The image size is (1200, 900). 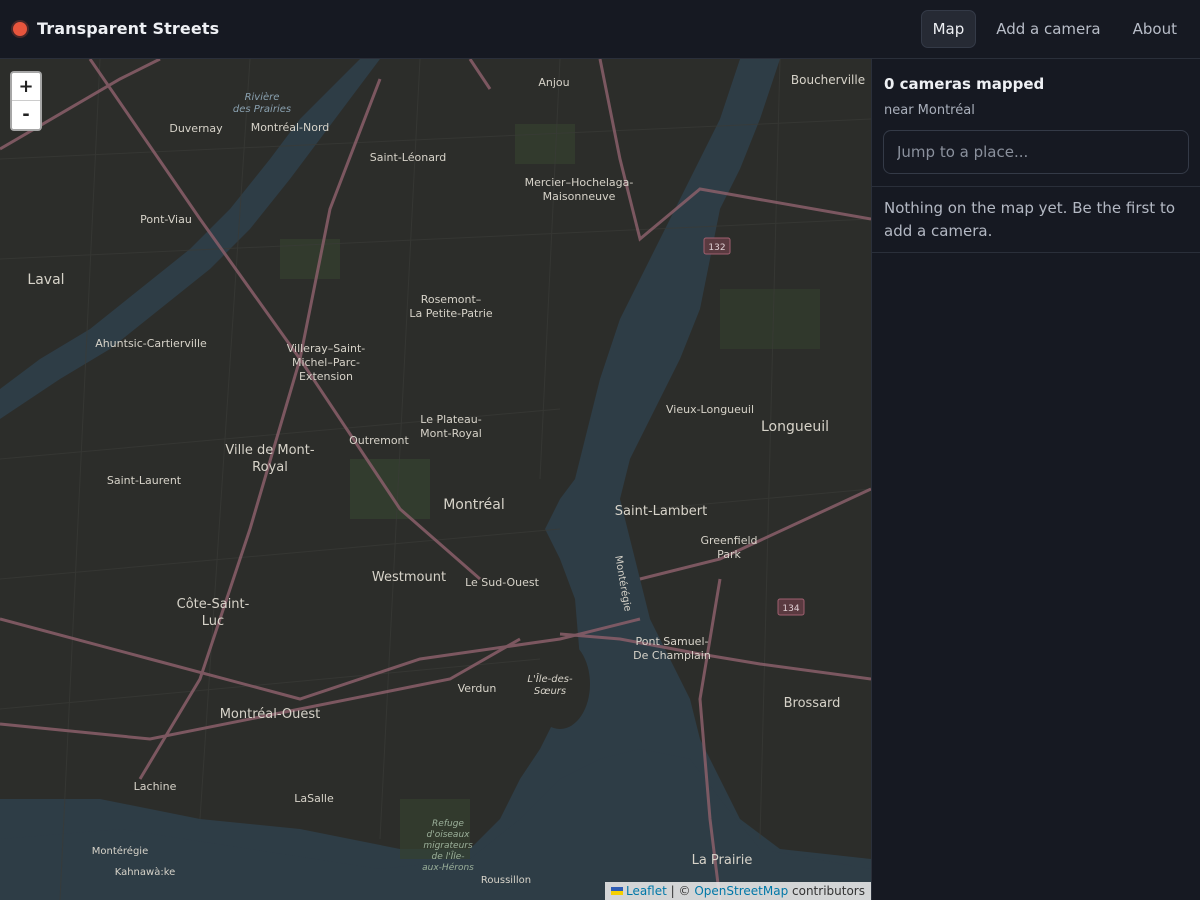 I want to click on main-nav: Map Add a camera About, so click(x=1060, y=29).